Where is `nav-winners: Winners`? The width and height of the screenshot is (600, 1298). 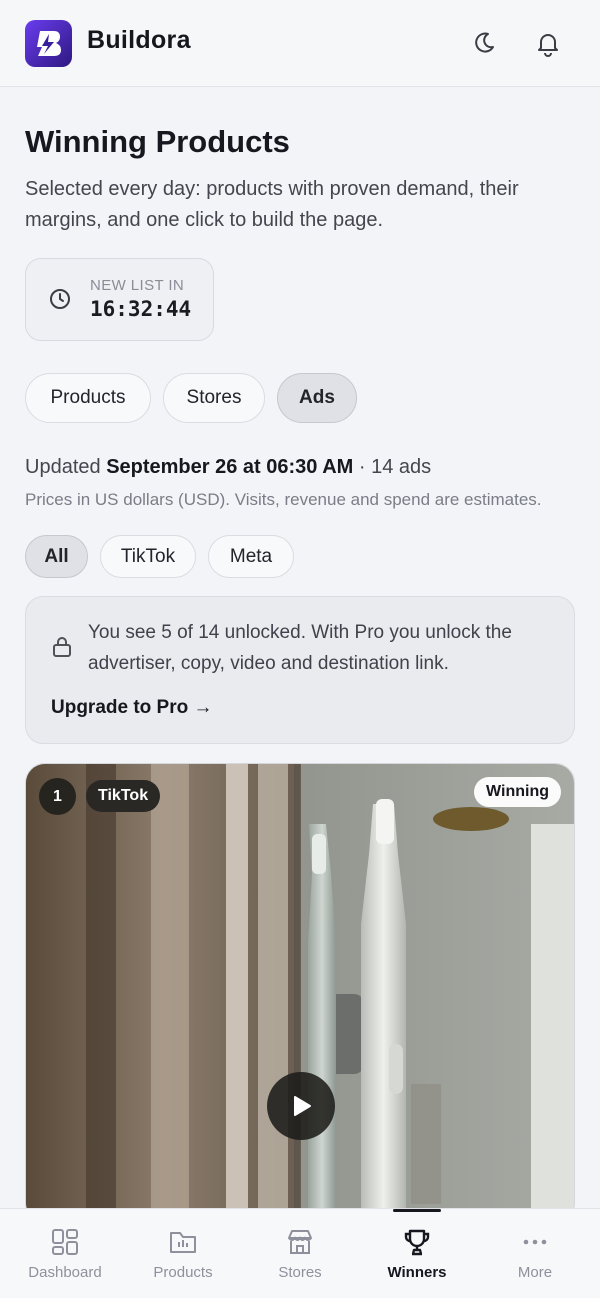 nav-winners: Winners is located at coordinates (417, 1253).